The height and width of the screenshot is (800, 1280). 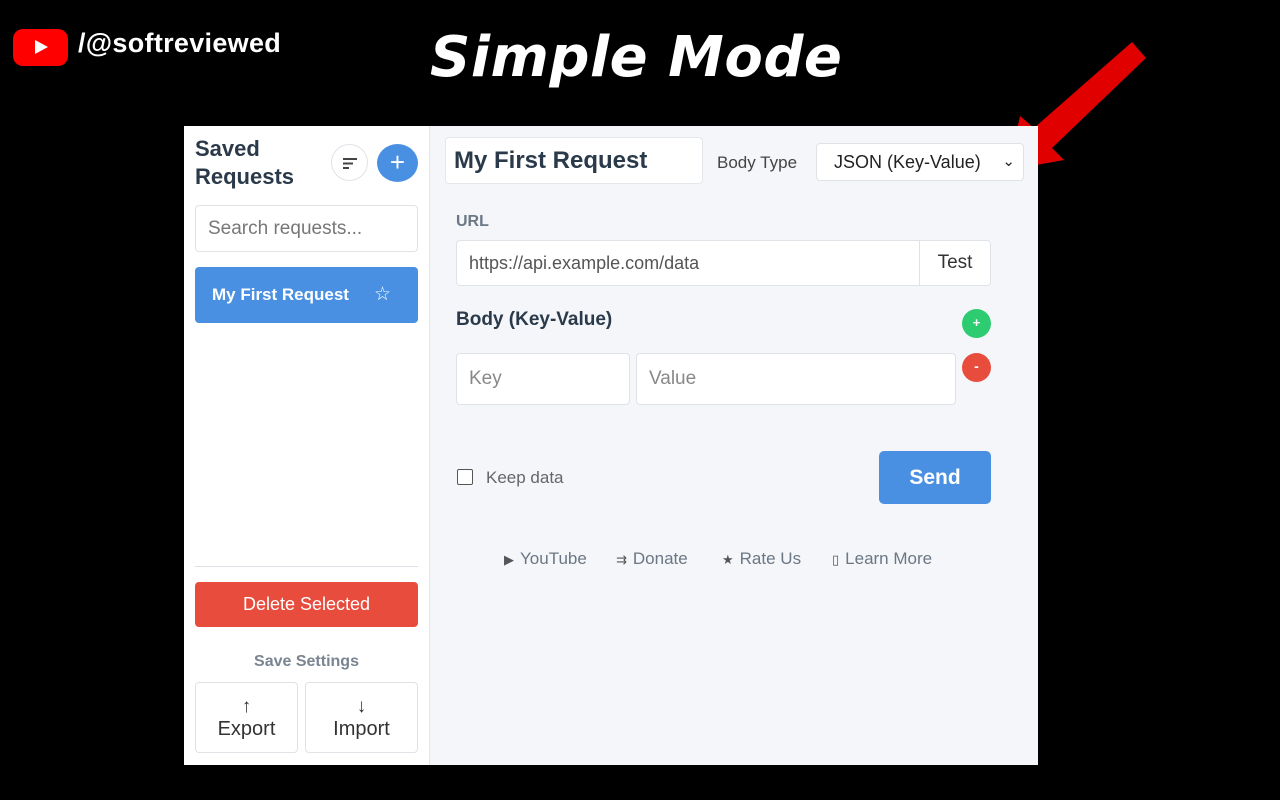 I want to click on donate-link-label: Donate, so click(x=660, y=558).